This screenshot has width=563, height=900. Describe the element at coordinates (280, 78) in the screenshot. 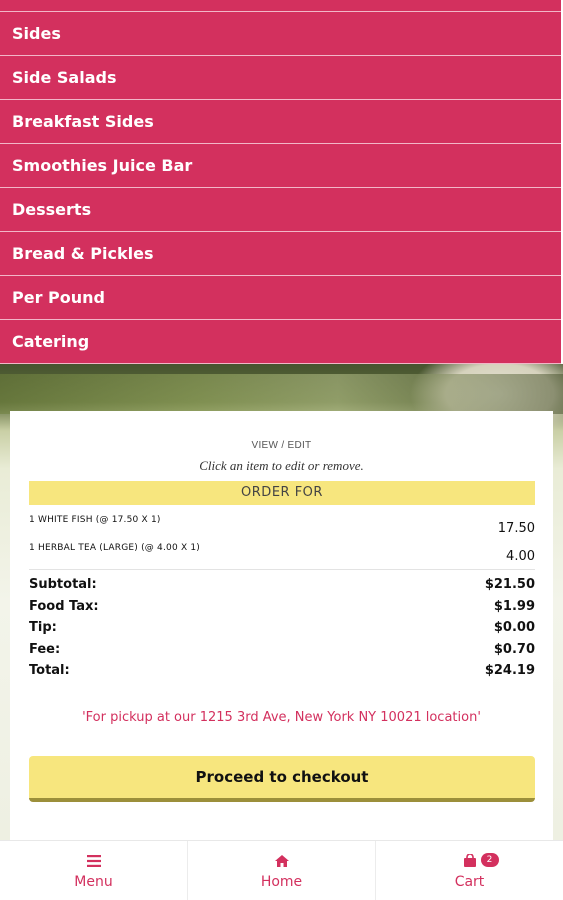

I see `category-item-side-salads: Side Salads` at that location.